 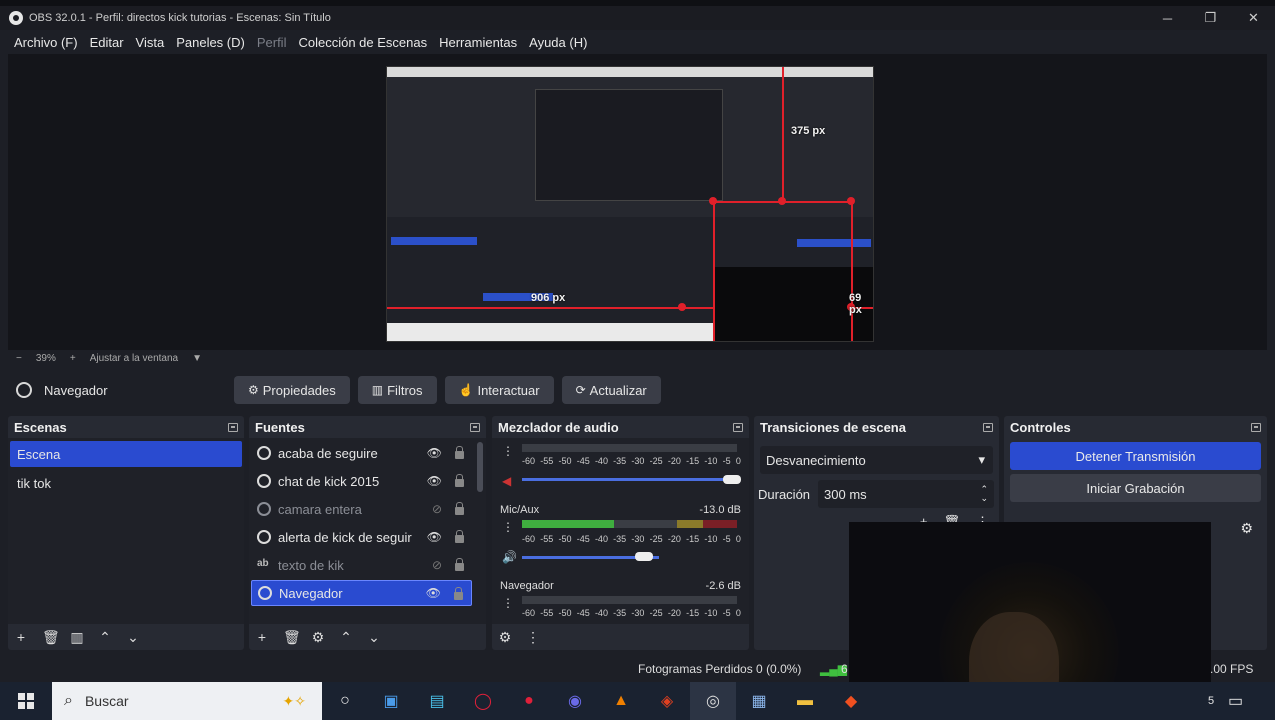 What do you see at coordinates (851, 701) in the screenshot?
I see `brave-icon: ◆` at bounding box center [851, 701].